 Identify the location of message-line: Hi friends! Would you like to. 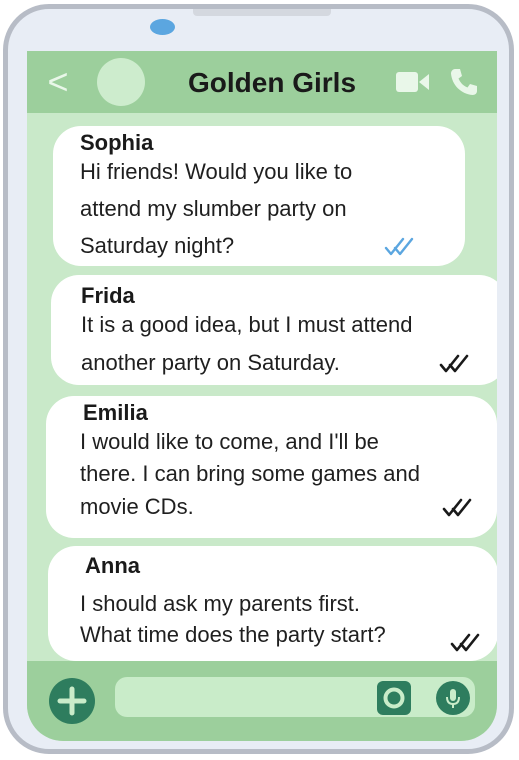
(216, 171).